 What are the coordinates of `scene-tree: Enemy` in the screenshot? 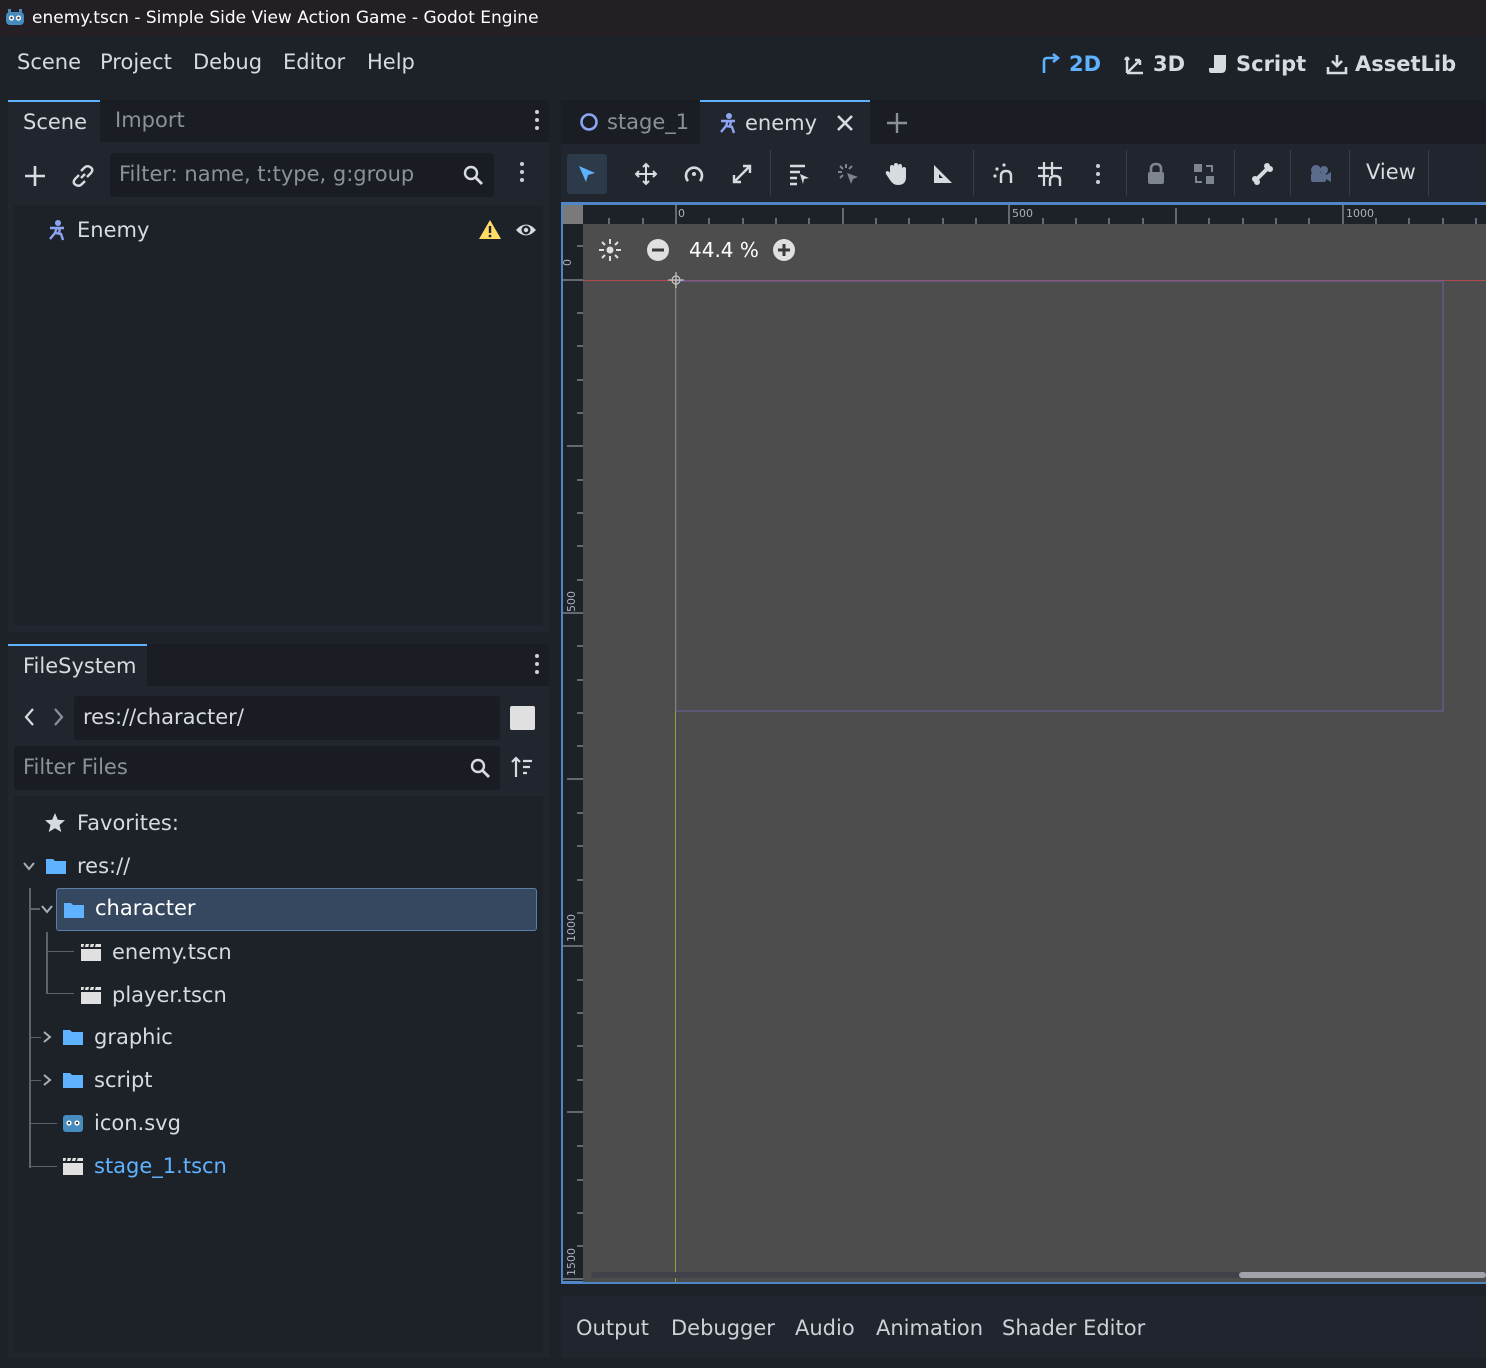 It's located at (278, 415).